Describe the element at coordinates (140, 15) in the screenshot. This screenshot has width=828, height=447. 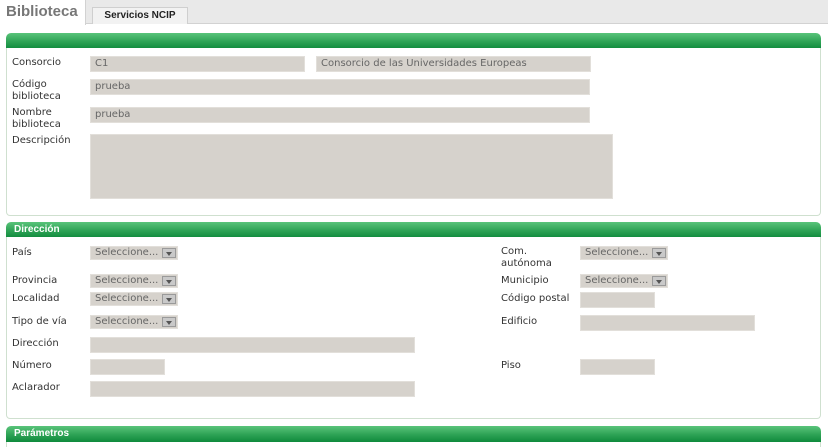
I see `tab-servicios-ncip: Servicios NCIP` at that location.